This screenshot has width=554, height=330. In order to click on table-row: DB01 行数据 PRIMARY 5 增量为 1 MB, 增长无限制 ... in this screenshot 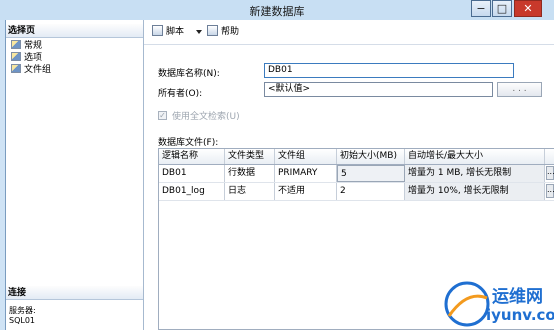, I will do `click(356, 174)`.